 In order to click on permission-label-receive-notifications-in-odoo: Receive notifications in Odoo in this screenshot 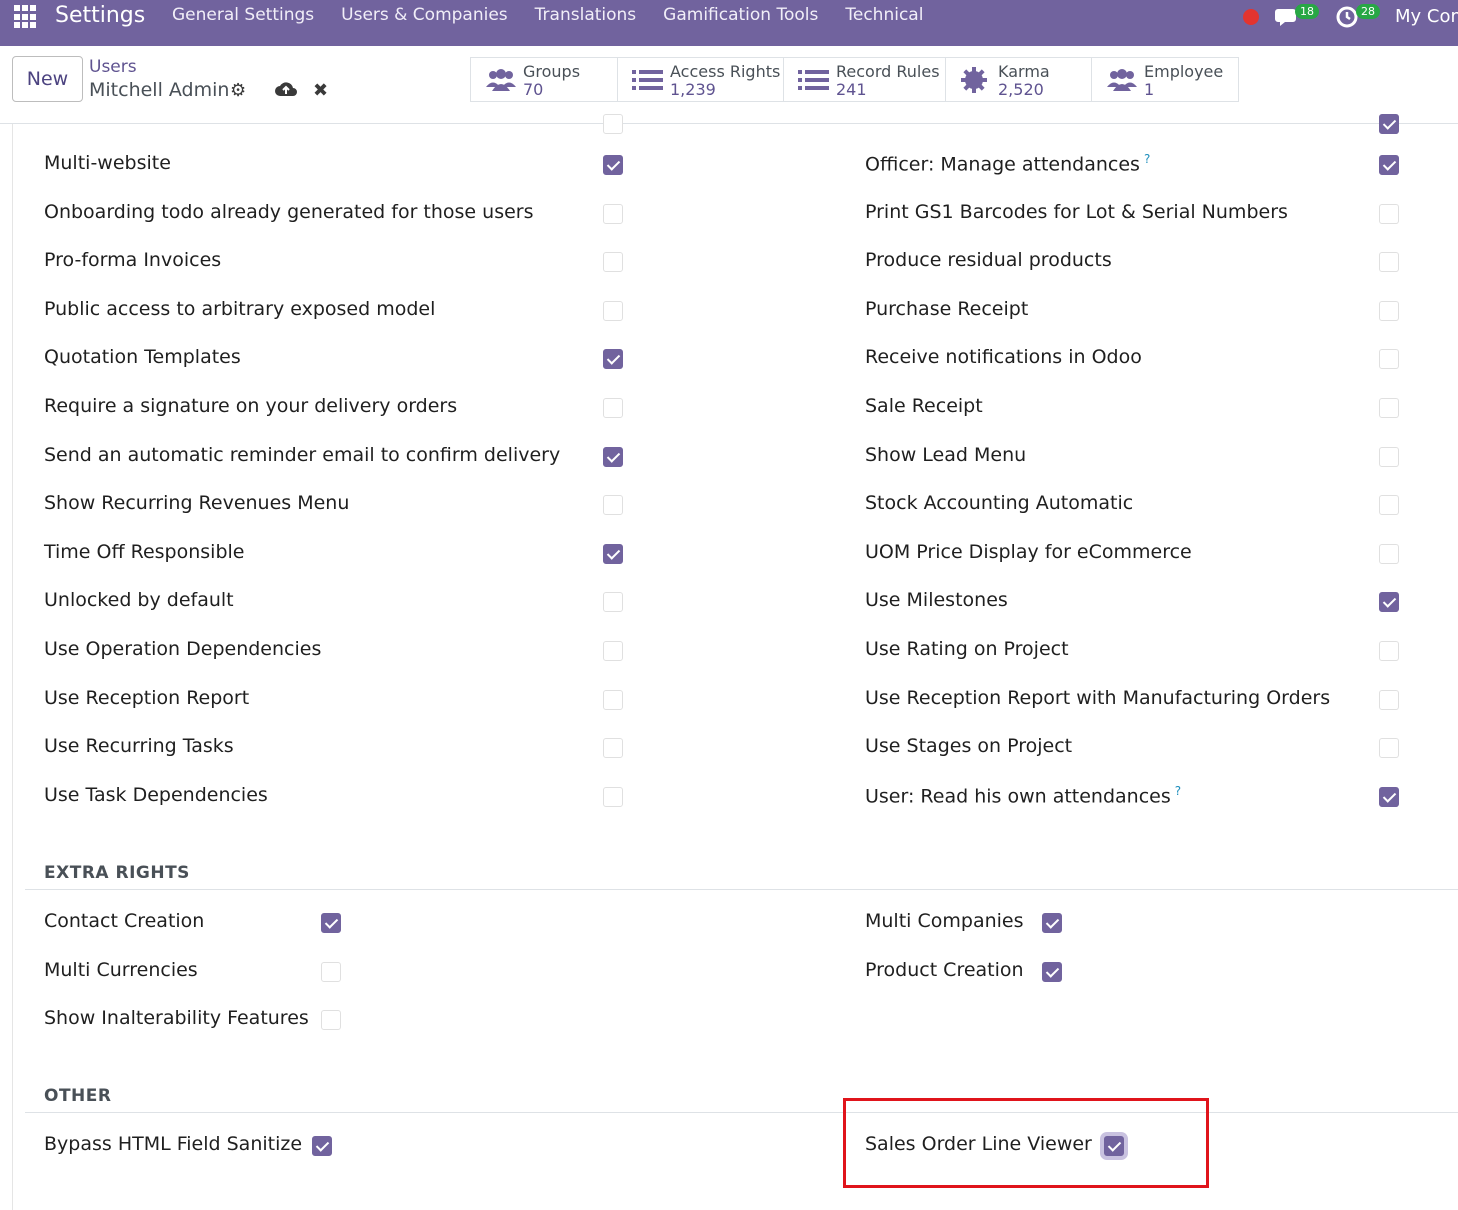, I will do `click(1003, 357)`.